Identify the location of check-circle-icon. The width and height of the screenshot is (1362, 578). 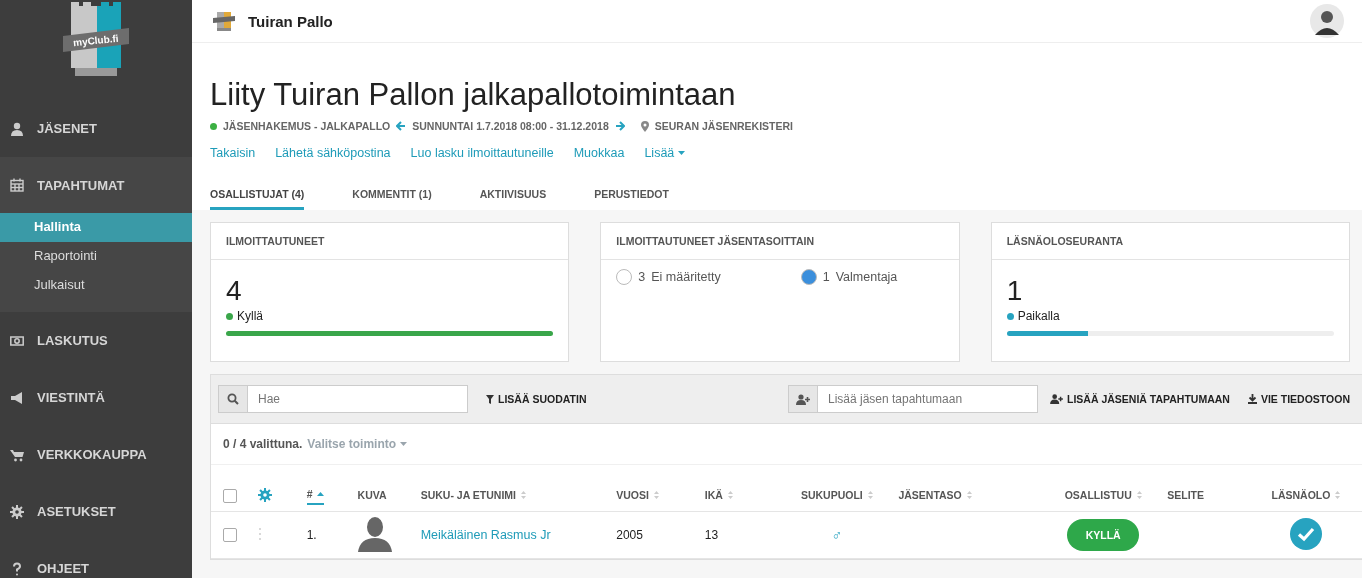
(1305, 533).